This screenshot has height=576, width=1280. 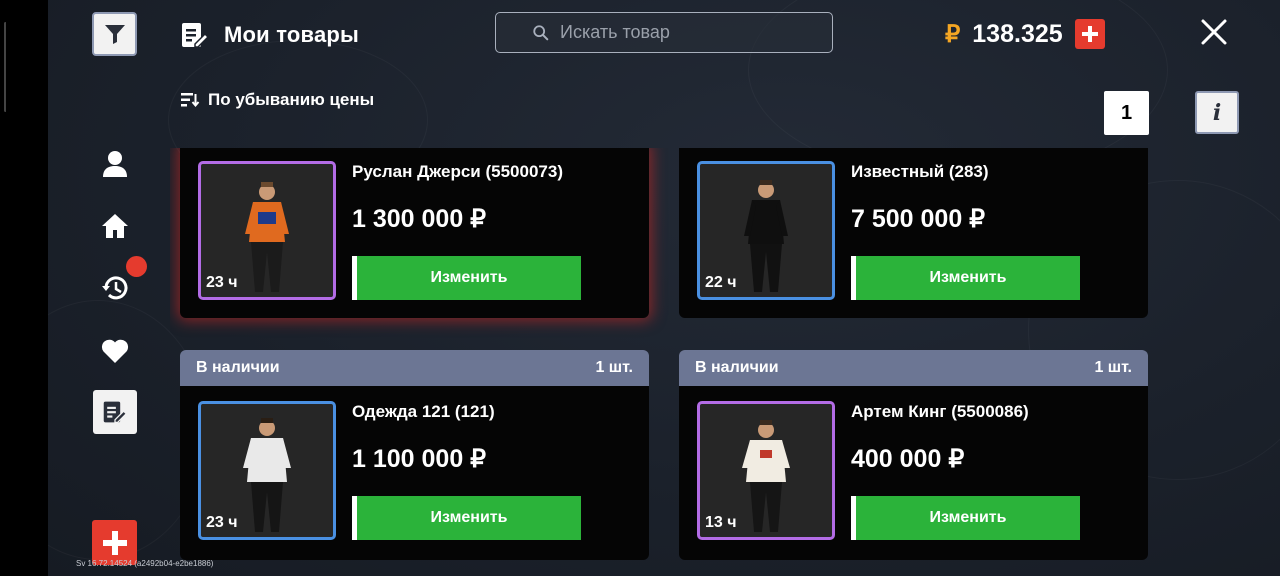 What do you see at coordinates (1217, 112) in the screenshot?
I see `info-button: i` at bounding box center [1217, 112].